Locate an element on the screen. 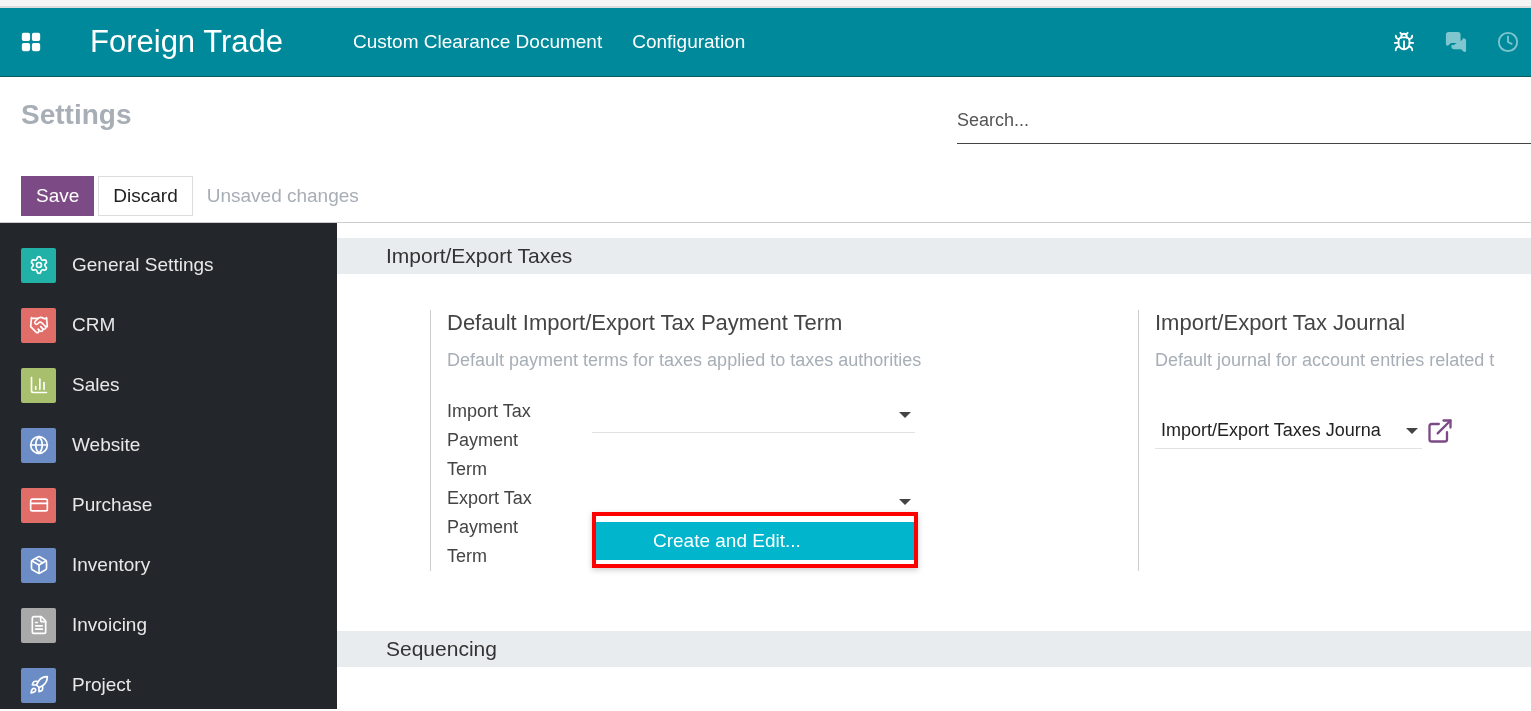 This screenshot has width=1531, height=711. menu-item: Configuration is located at coordinates (689, 42).